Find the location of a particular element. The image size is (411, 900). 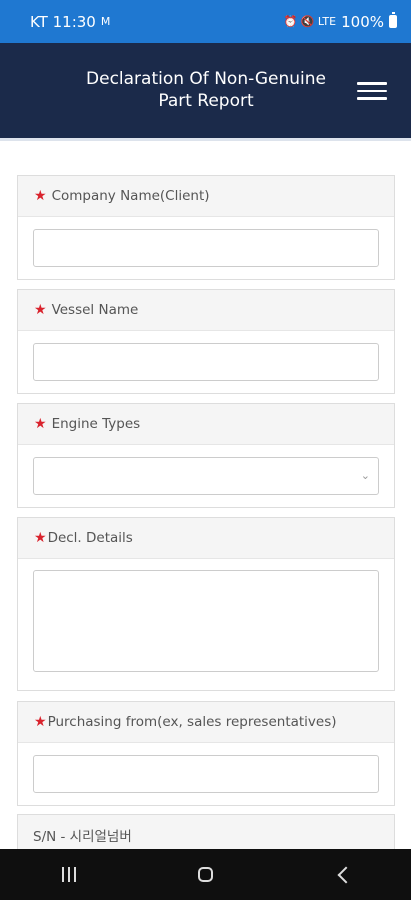

back-button is located at coordinates (343, 875).